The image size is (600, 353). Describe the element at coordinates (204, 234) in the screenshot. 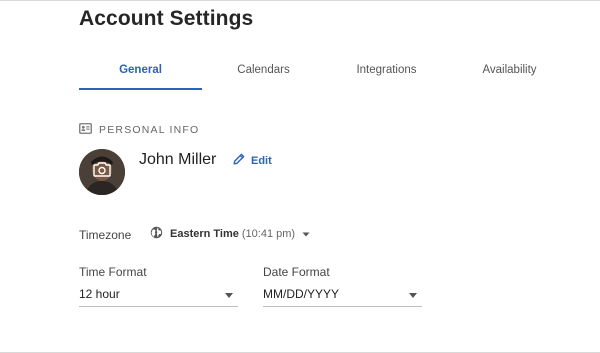

I see `timezone-value: Eastern Time` at that location.